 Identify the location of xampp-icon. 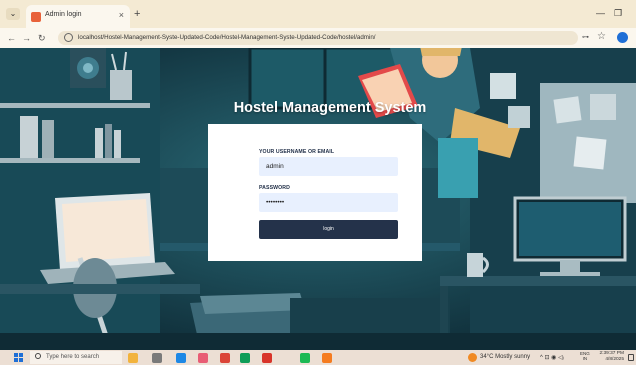
(327, 358).